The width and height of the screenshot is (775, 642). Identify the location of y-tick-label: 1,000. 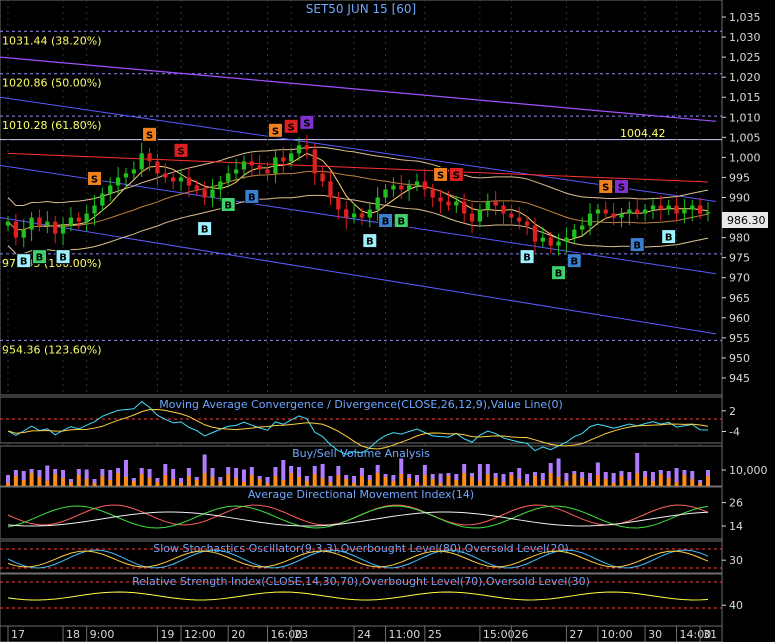
(745, 157).